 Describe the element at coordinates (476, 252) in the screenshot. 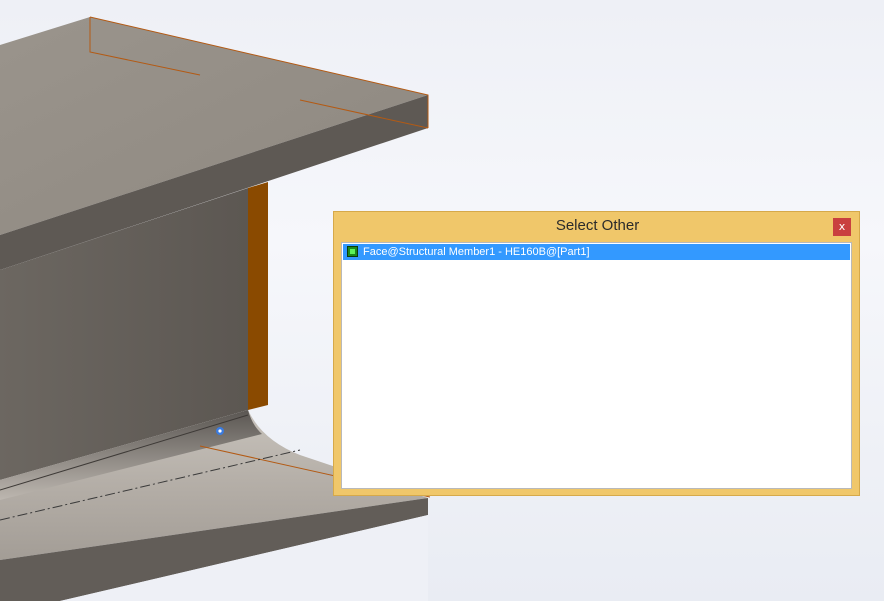

I see `list-item-label: Face@Structural Member1 - HE160B@[Part1]` at that location.